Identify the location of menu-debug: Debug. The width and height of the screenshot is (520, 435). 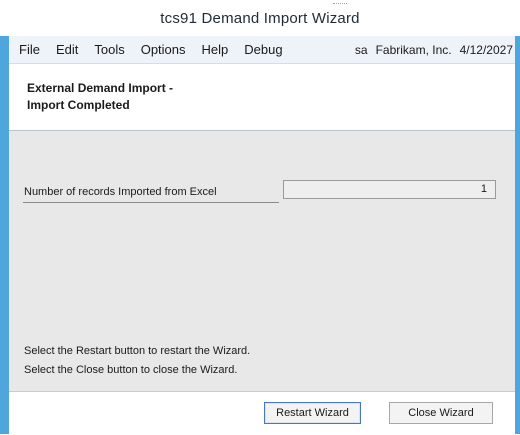
(263, 49).